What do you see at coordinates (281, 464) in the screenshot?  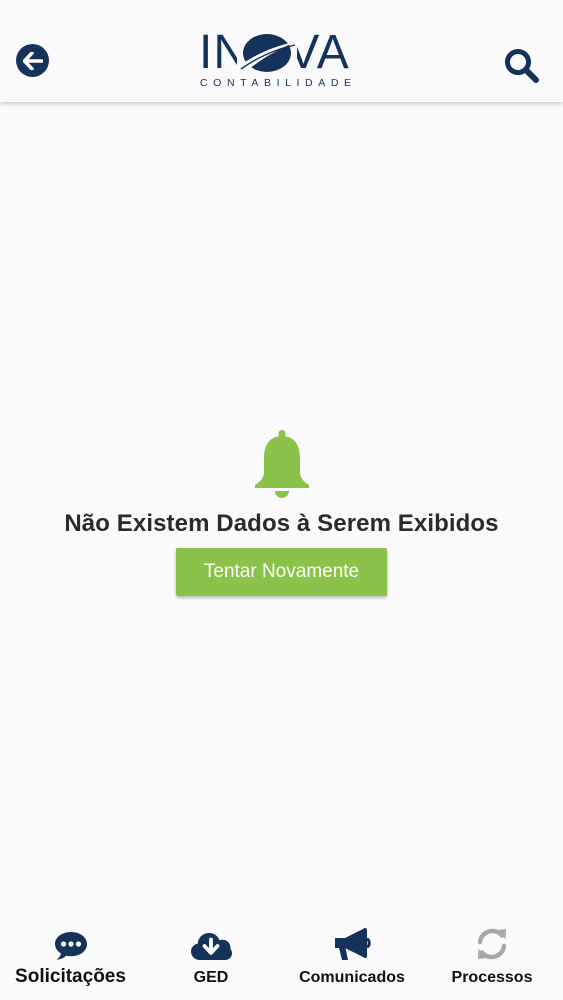 I see `bell-icon` at bounding box center [281, 464].